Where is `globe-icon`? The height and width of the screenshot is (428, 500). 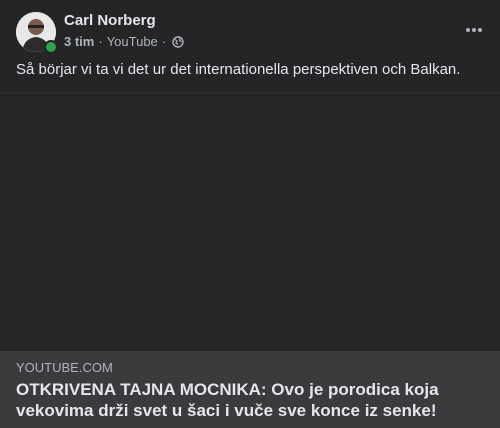 globe-icon is located at coordinates (178, 41).